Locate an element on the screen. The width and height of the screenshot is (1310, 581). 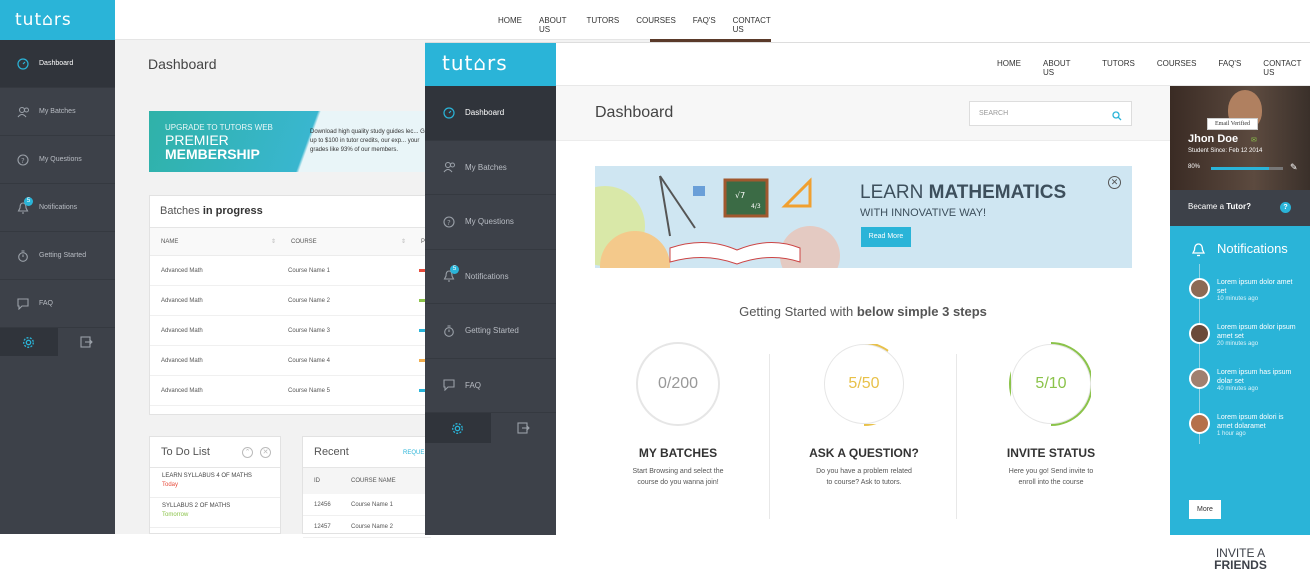
svg-text: 4/3 is located at coordinates (756, 206).